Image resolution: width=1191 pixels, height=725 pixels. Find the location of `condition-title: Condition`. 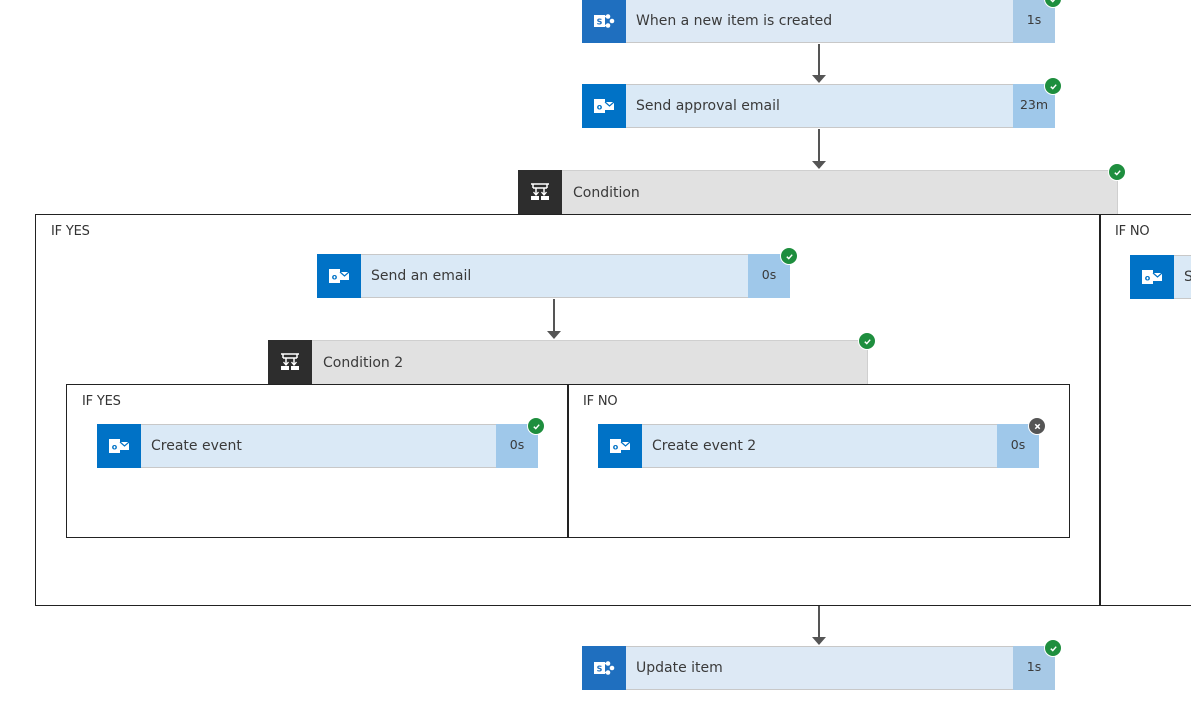

condition-title: Condition is located at coordinates (606, 192).